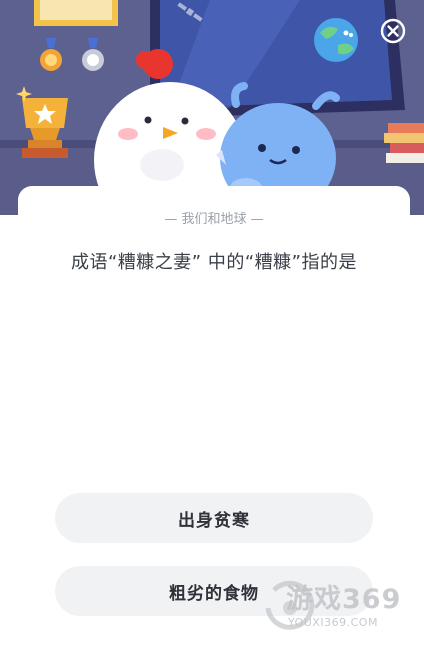  I want to click on question-text: 成语“糟糠之妻” 中的“糟糠”指的是, so click(214, 262).